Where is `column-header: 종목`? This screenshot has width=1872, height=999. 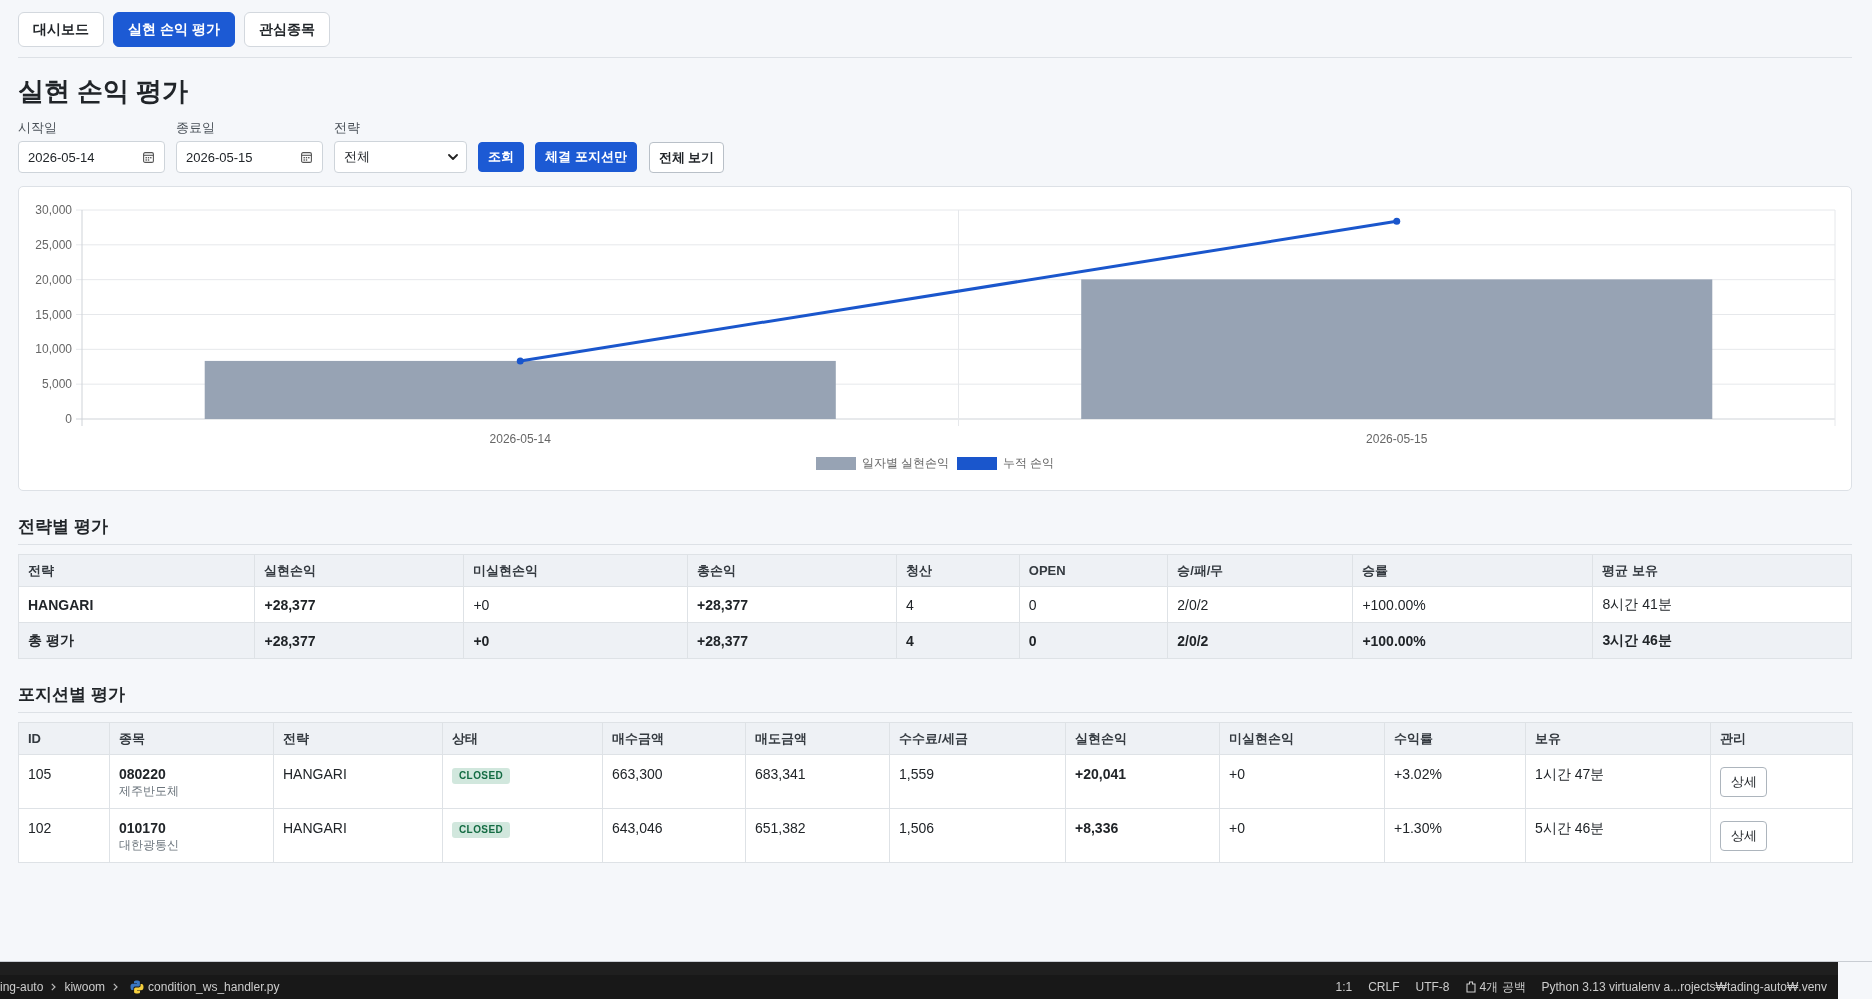
column-header: 종목 is located at coordinates (191, 738).